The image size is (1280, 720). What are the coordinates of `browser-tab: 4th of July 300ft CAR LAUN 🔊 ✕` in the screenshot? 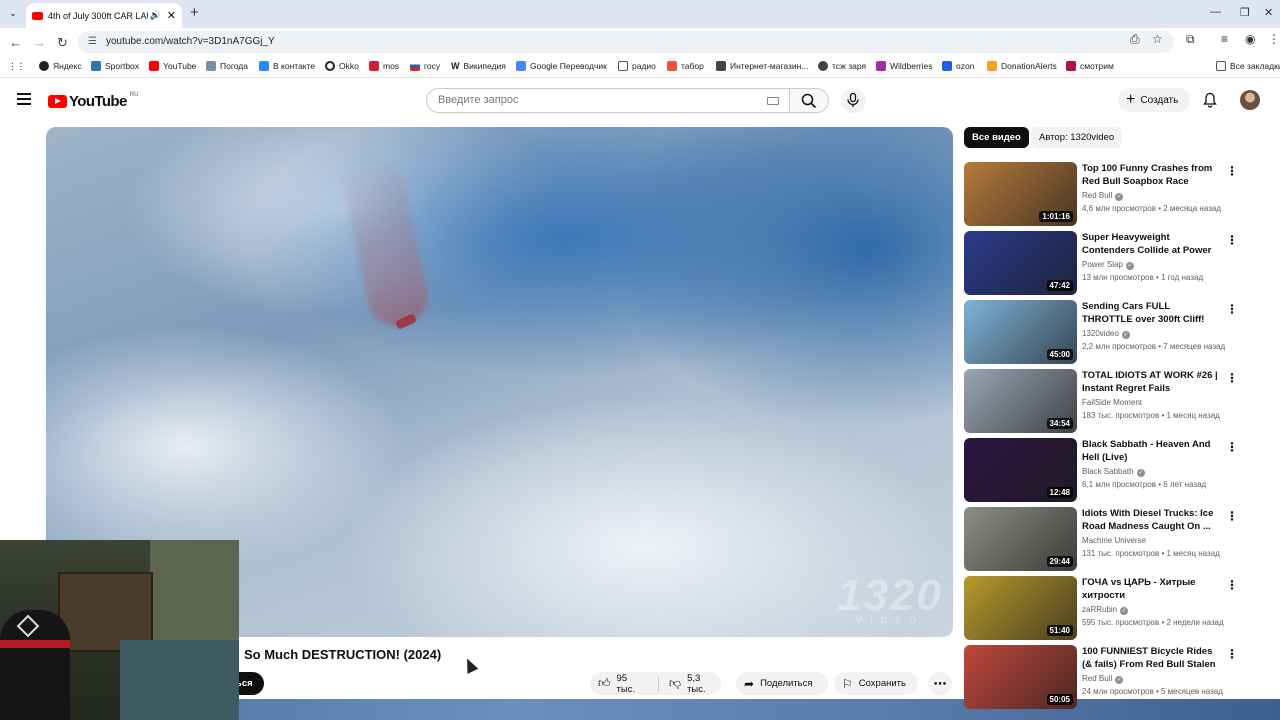 It's located at (104, 15).